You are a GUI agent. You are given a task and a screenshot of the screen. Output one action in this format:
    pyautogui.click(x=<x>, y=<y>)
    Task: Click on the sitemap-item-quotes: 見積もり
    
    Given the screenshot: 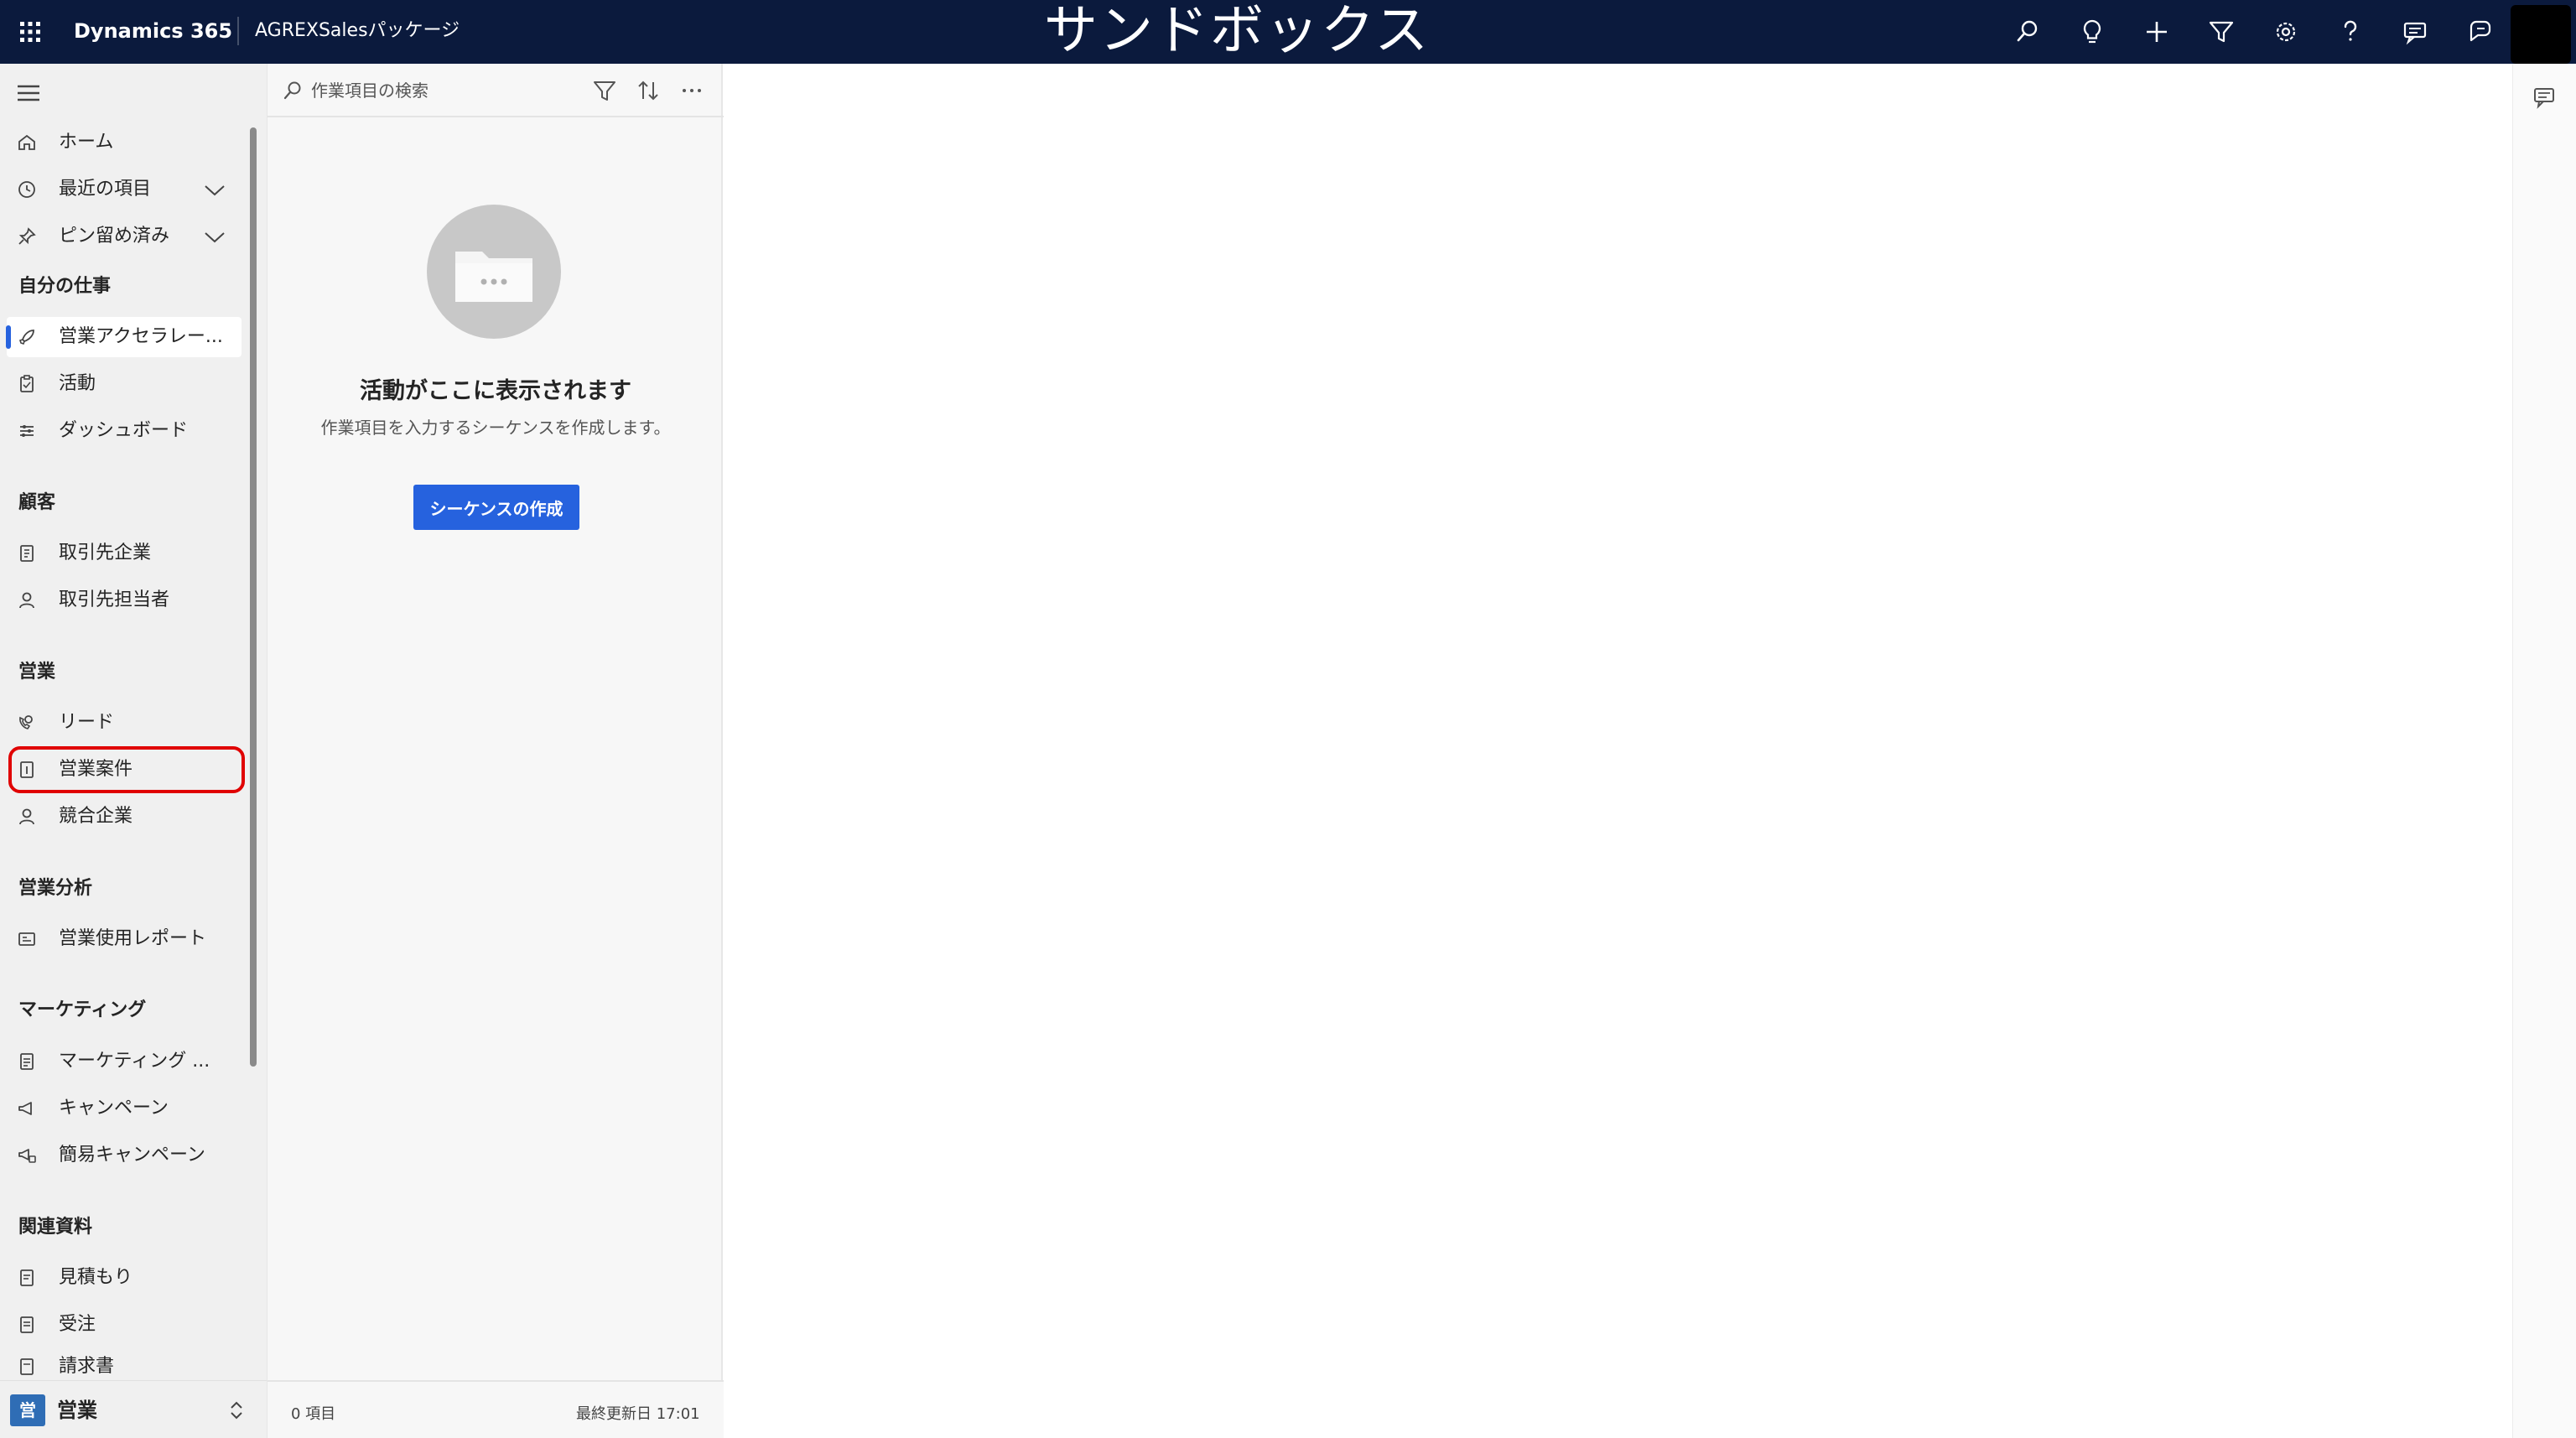 What is the action you would take?
    pyautogui.click(x=124, y=1278)
    